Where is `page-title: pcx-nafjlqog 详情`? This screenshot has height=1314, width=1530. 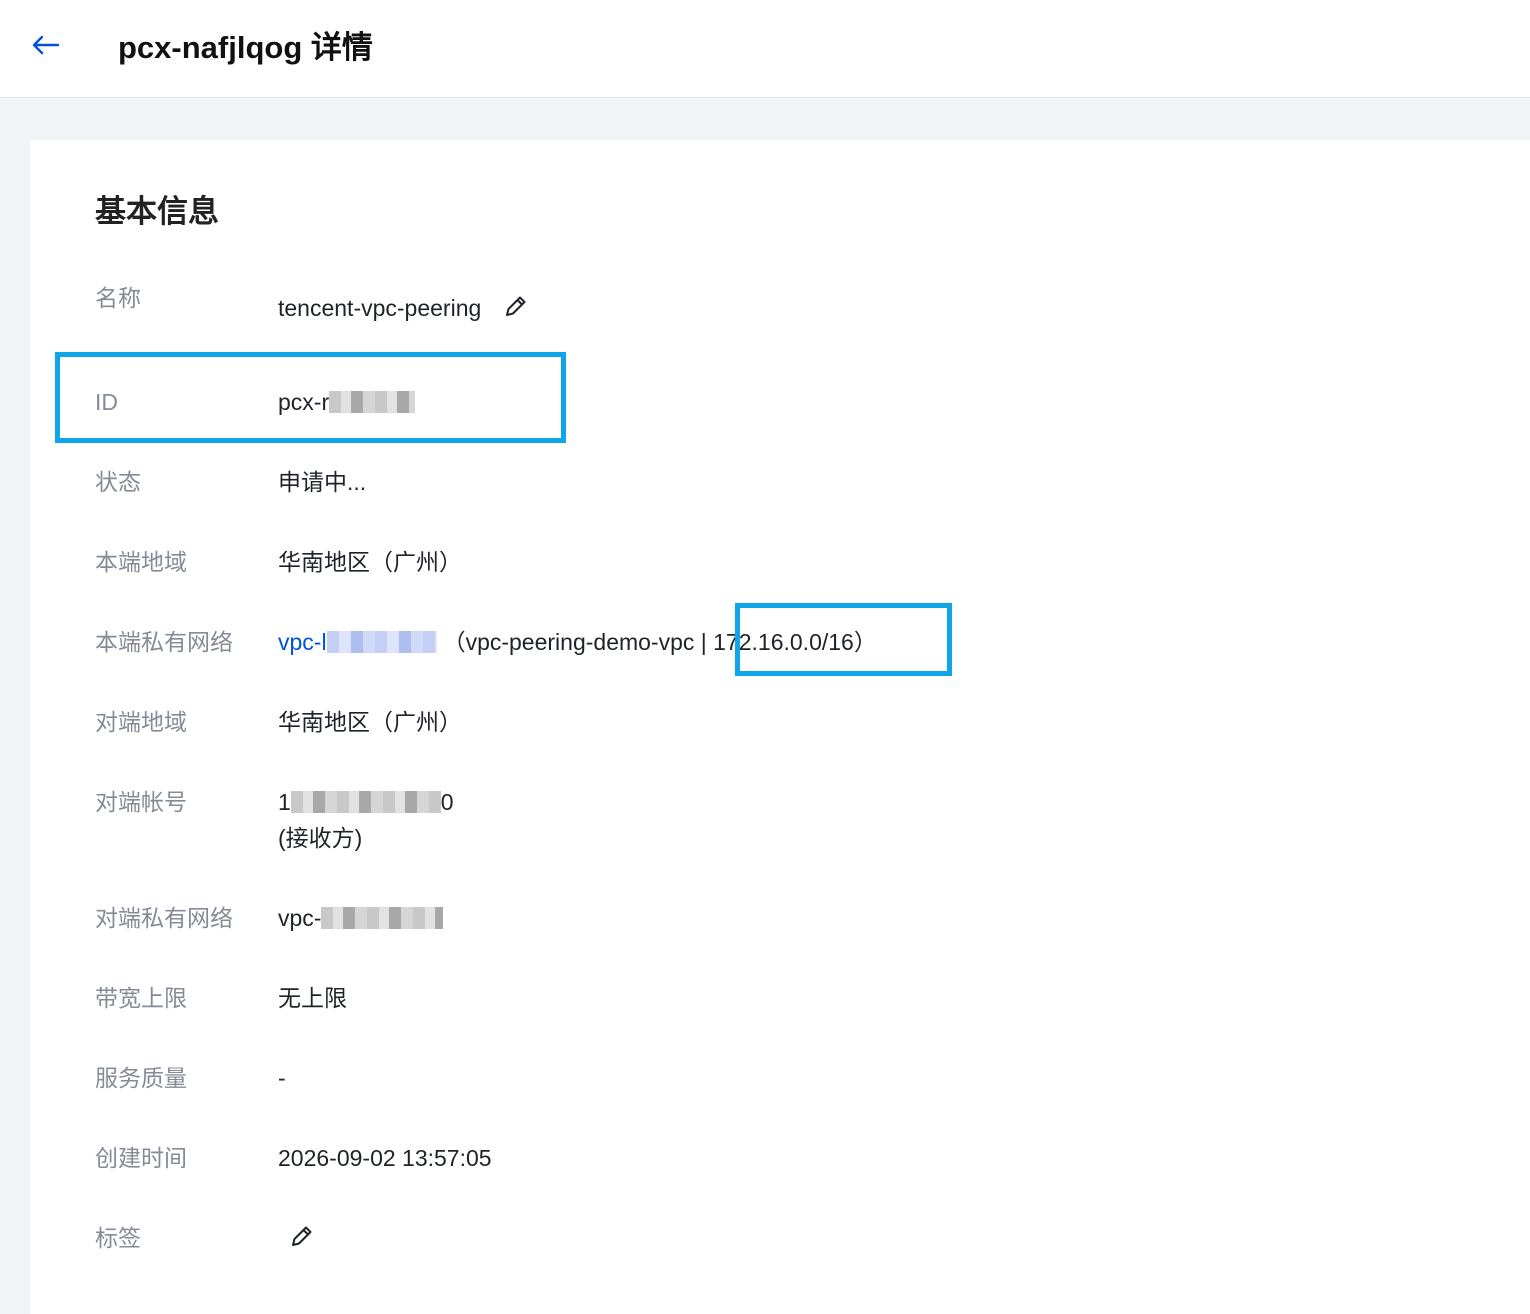 page-title: pcx-nafjlqog 详情 is located at coordinates (245, 47).